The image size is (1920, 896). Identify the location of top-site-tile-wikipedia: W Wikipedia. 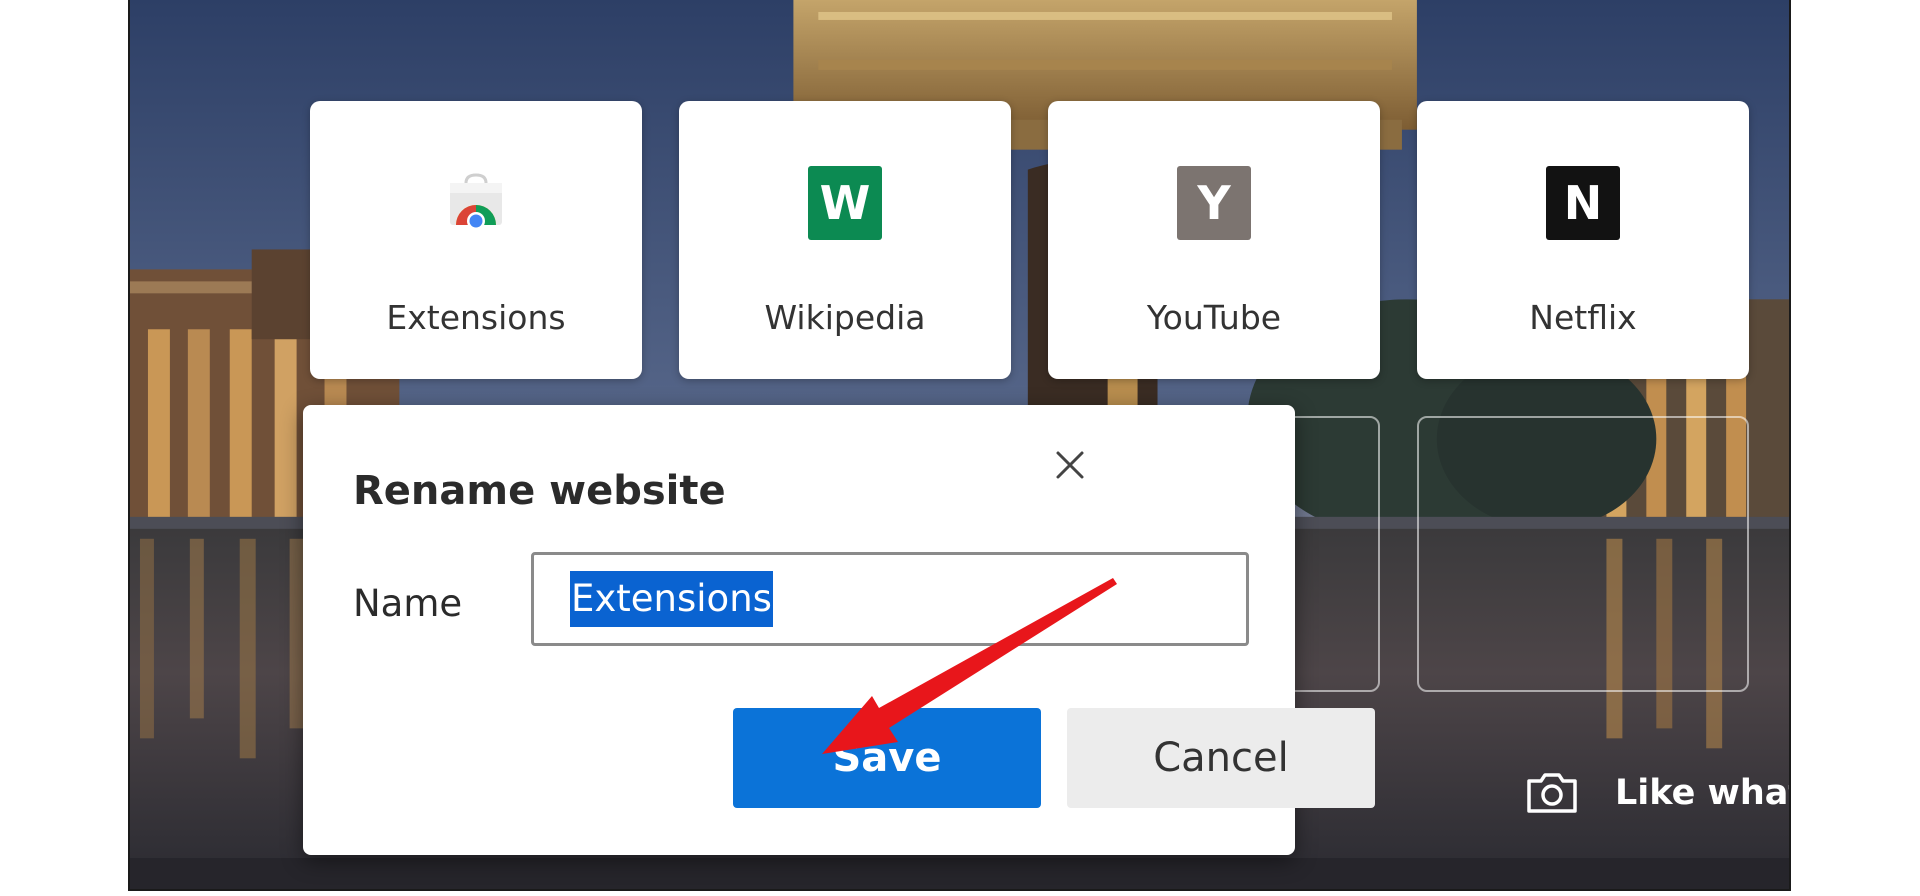
(845, 240).